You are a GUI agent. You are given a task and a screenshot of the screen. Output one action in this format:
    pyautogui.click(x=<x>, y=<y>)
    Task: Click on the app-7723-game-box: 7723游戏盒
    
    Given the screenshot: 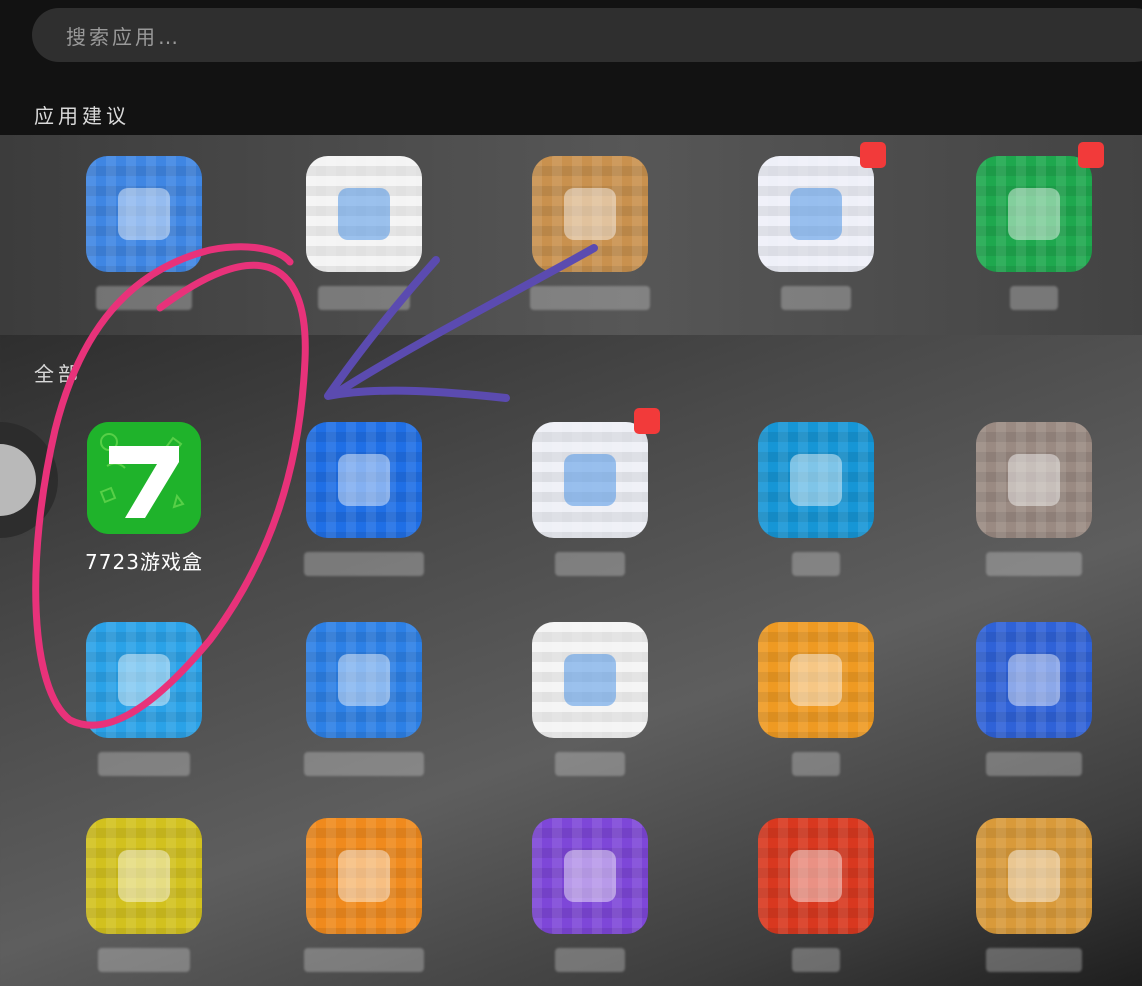 What is the action you would take?
    pyautogui.click(x=144, y=498)
    